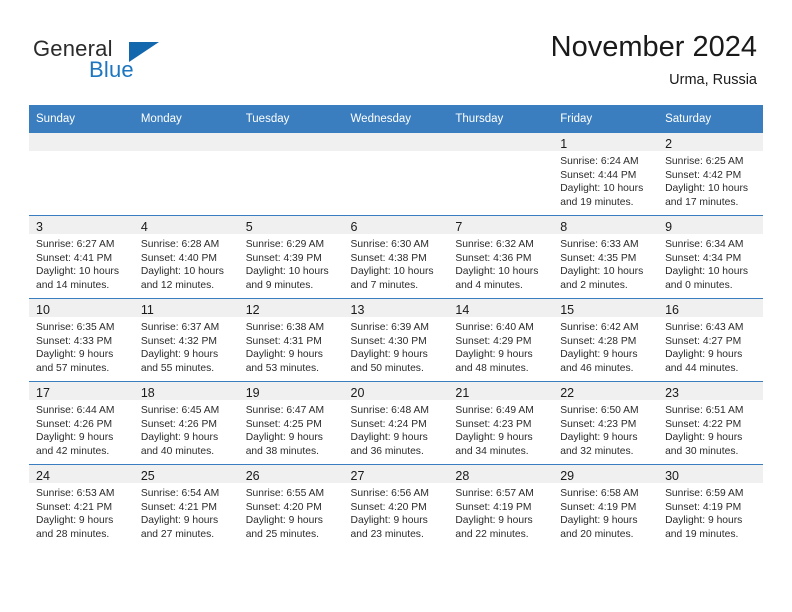  What do you see at coordinates (75, 410) in the screenshot?
I see `sunrise-text: Sunrise: 6:44 AM` at bounding box center [75, 410].